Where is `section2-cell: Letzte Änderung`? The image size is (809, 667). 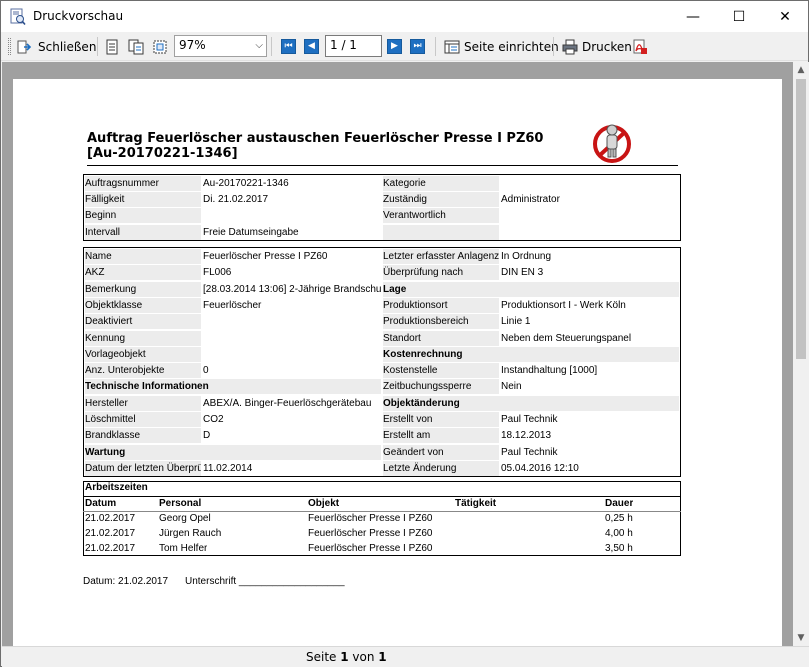
section2-cell: Letzte Änderung is located at coordinates (441, 468).